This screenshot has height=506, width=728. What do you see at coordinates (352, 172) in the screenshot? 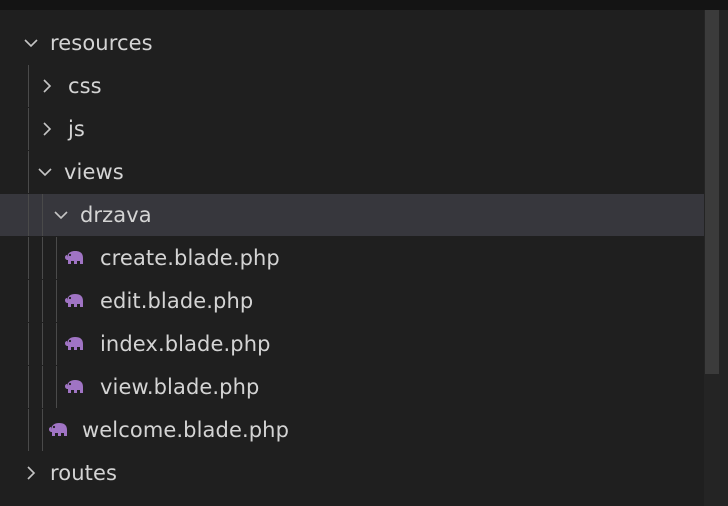
I see `tree-item-views: views` at bounding box center [352, 172].